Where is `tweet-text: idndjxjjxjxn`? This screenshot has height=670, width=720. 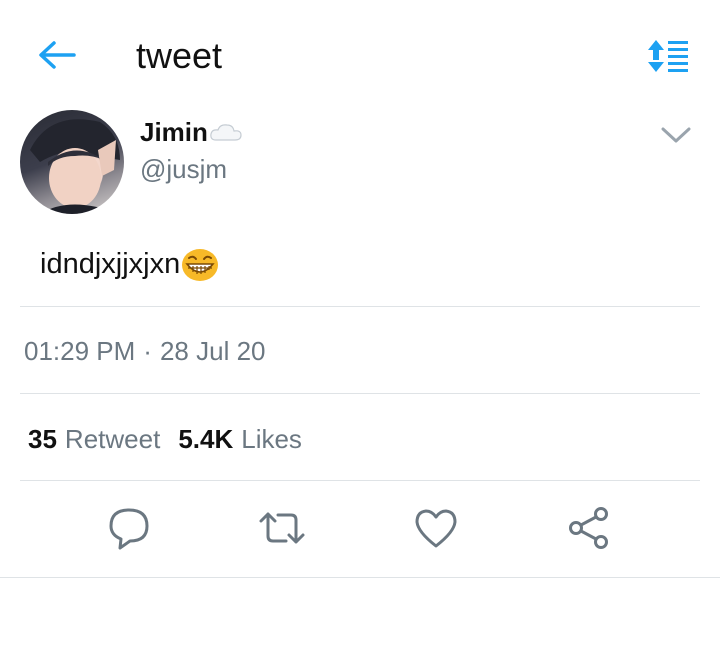
tweet-text: idndjxjjxjxn is located at coordinates (129, 264).